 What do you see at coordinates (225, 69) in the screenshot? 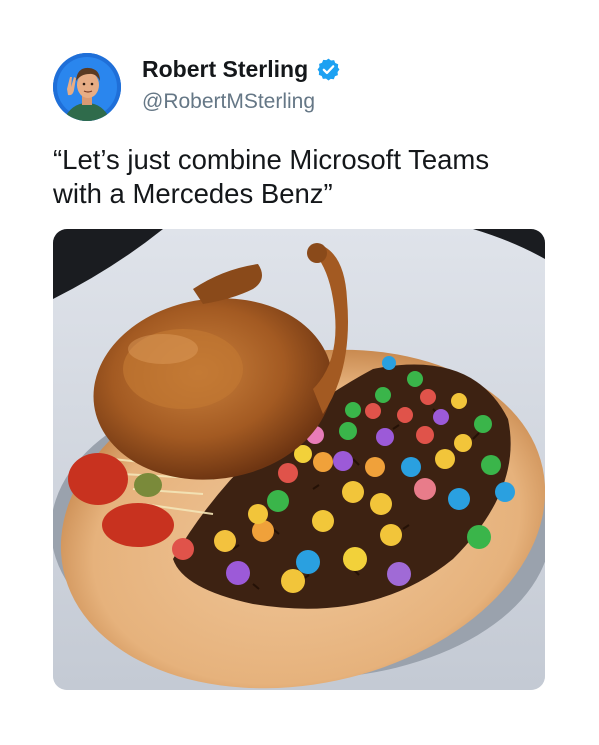
I see `author-display-name: Robert Sterling` at bounding box center [225, 69].